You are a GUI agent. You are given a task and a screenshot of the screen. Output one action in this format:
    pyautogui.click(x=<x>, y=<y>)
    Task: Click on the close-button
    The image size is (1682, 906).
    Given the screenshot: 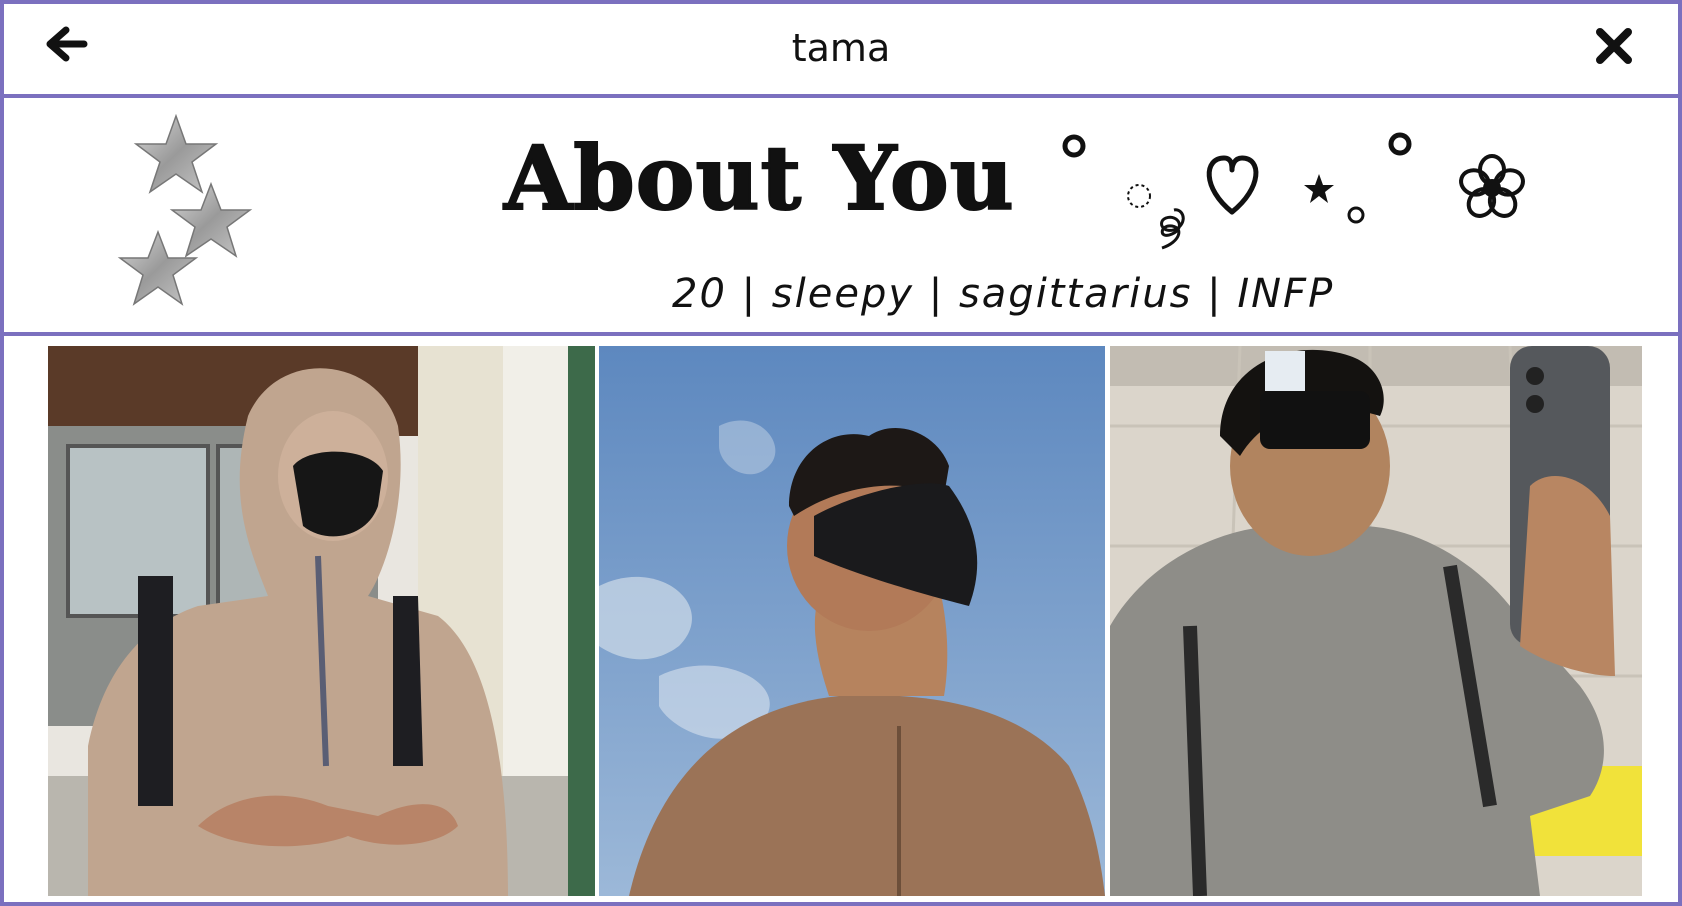 What is the action you would take?
    pyautogui.click(x=1614, y=46)
    